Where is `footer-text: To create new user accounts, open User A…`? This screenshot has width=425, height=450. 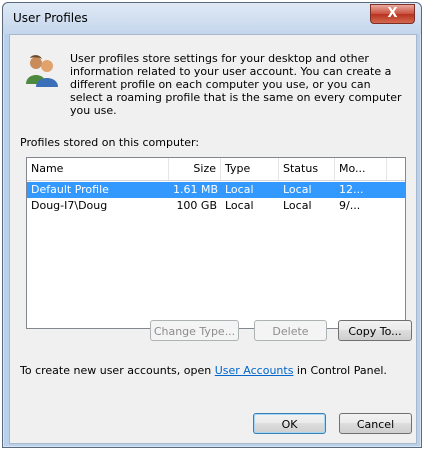 footer-text: To create new user accounts, open User A… is located at coordinates (203, 370).